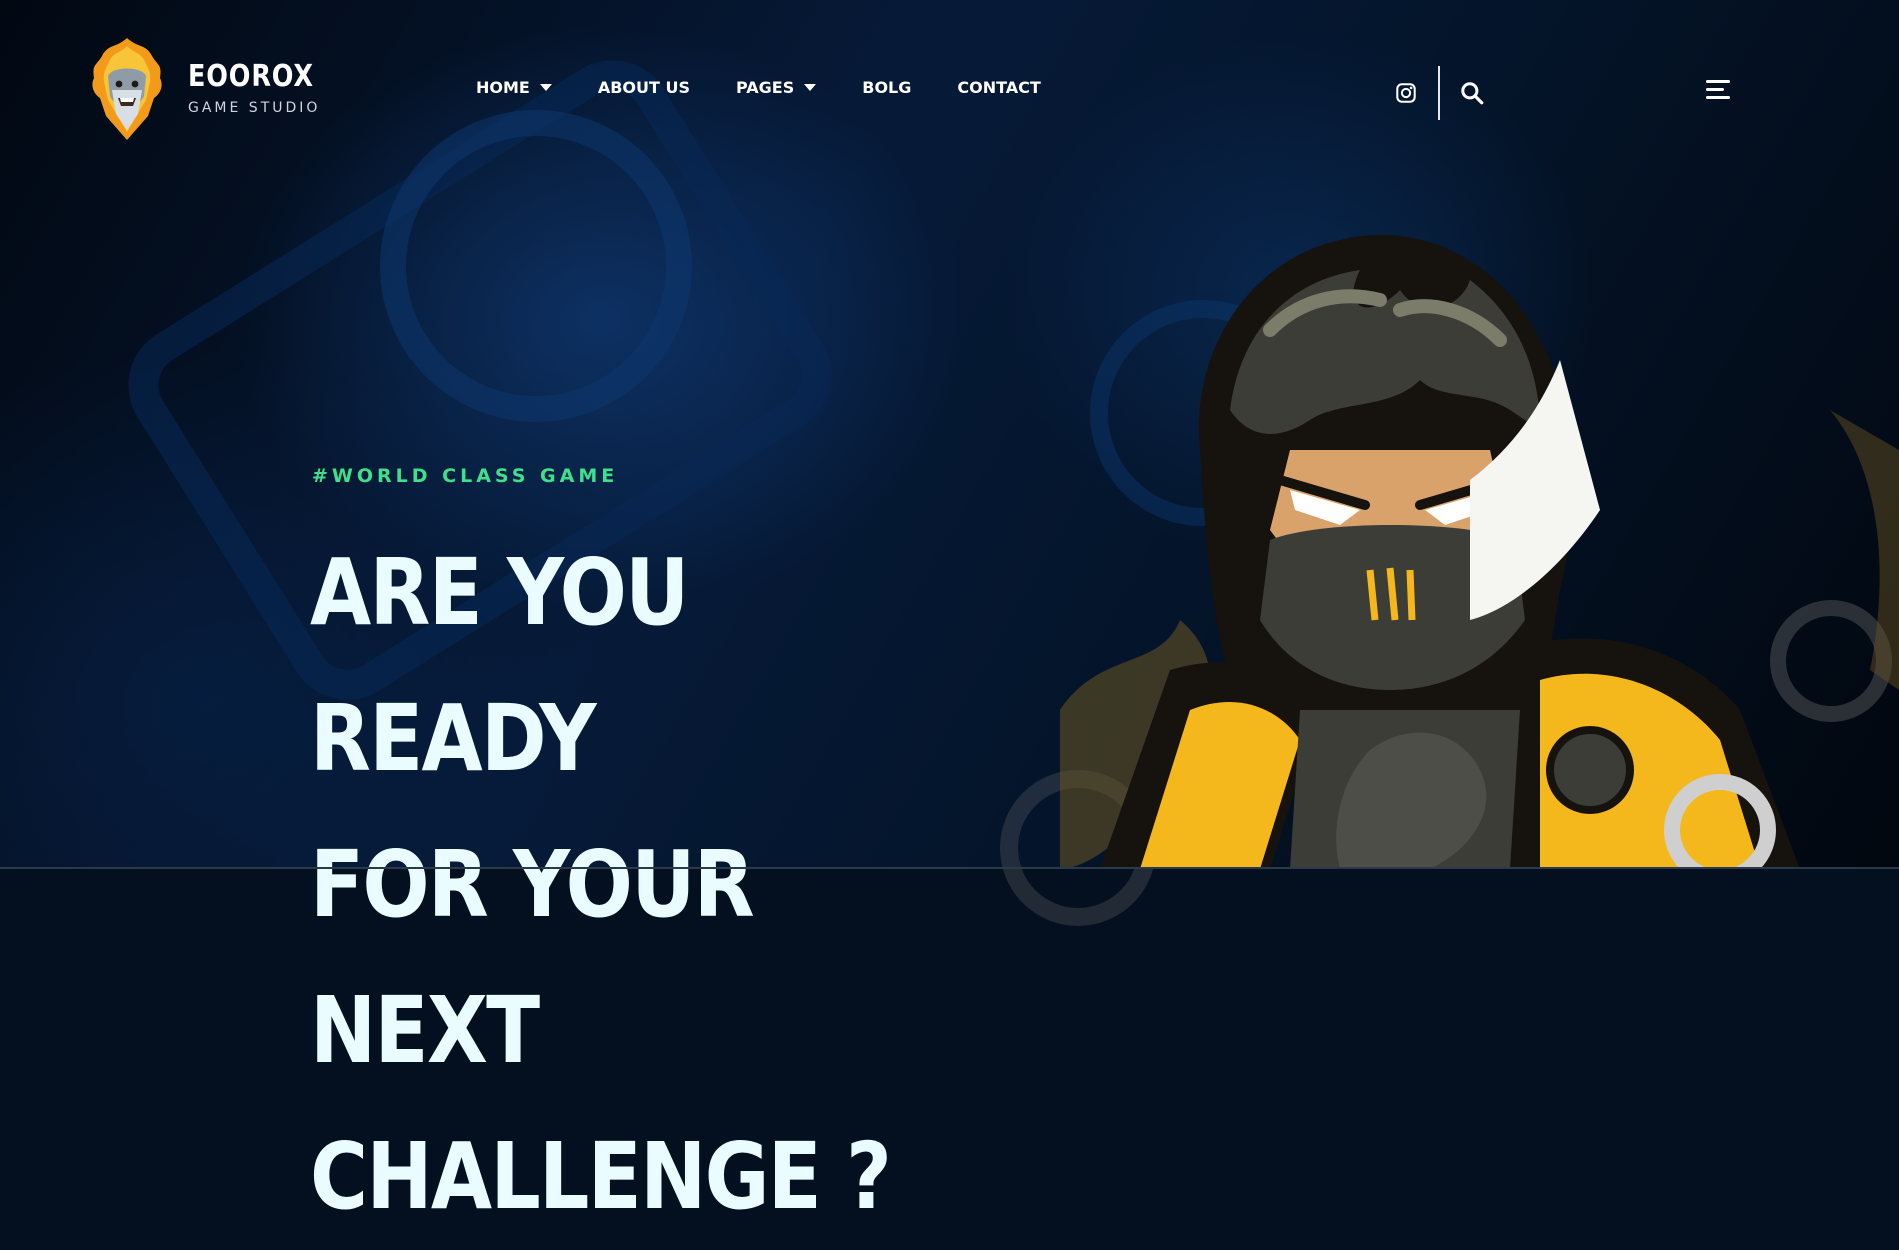  Describe the element at coordinates (601, 1176) in the screenshot. I see `hero-title-line: CHALLENGE ?` at that location.